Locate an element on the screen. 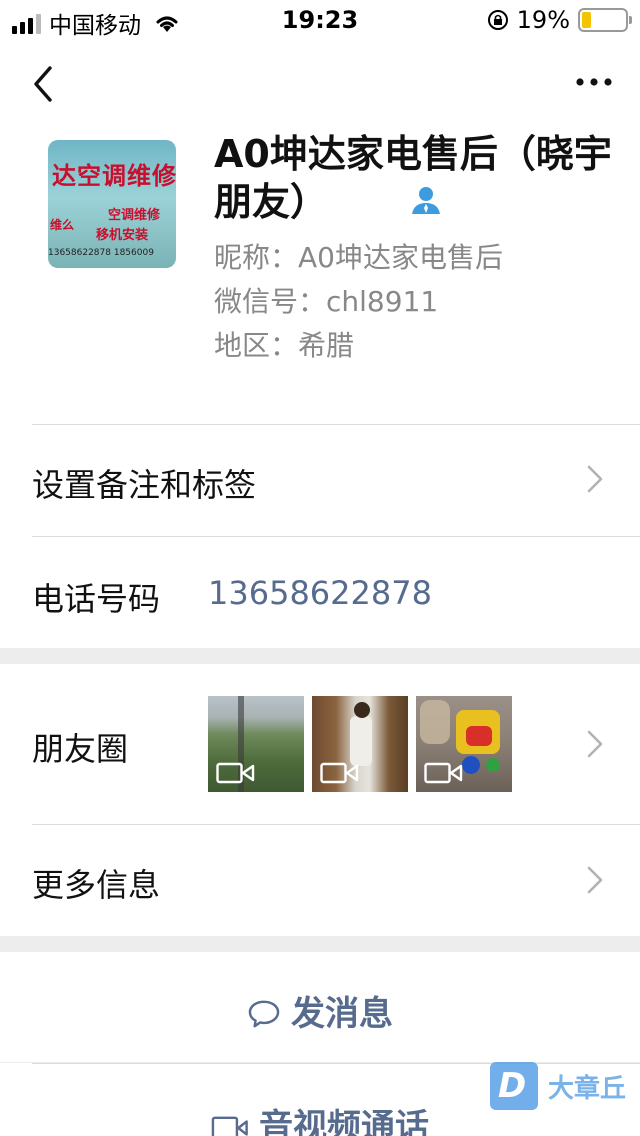 The width and height of the screenshot is (640, 1136). battery-percent: 19% is located at coordinates (543, 20).